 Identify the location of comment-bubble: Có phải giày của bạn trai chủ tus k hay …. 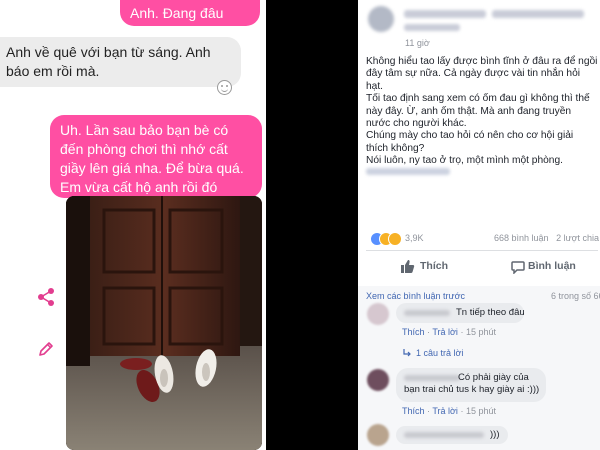
(471, 385).